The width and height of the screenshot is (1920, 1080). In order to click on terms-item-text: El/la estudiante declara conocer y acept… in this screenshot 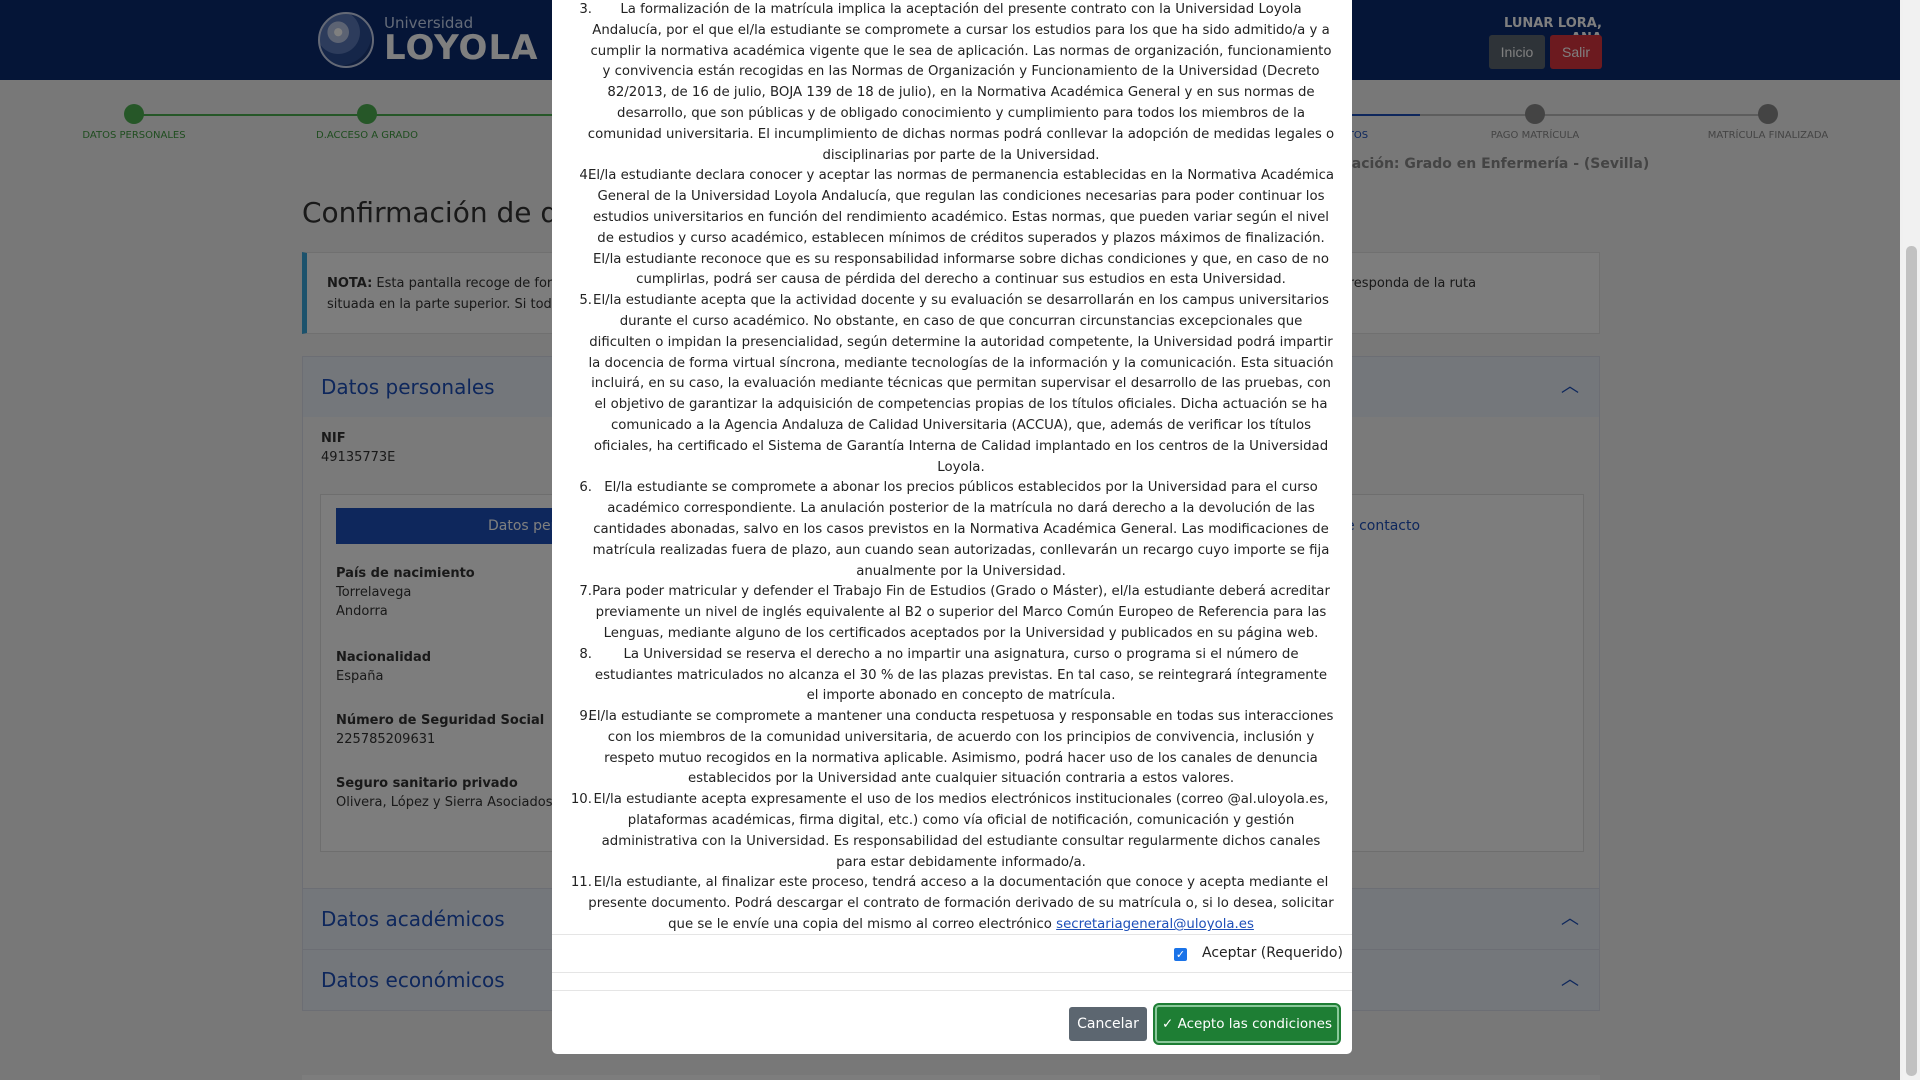, I will do `click(961, 228)`.